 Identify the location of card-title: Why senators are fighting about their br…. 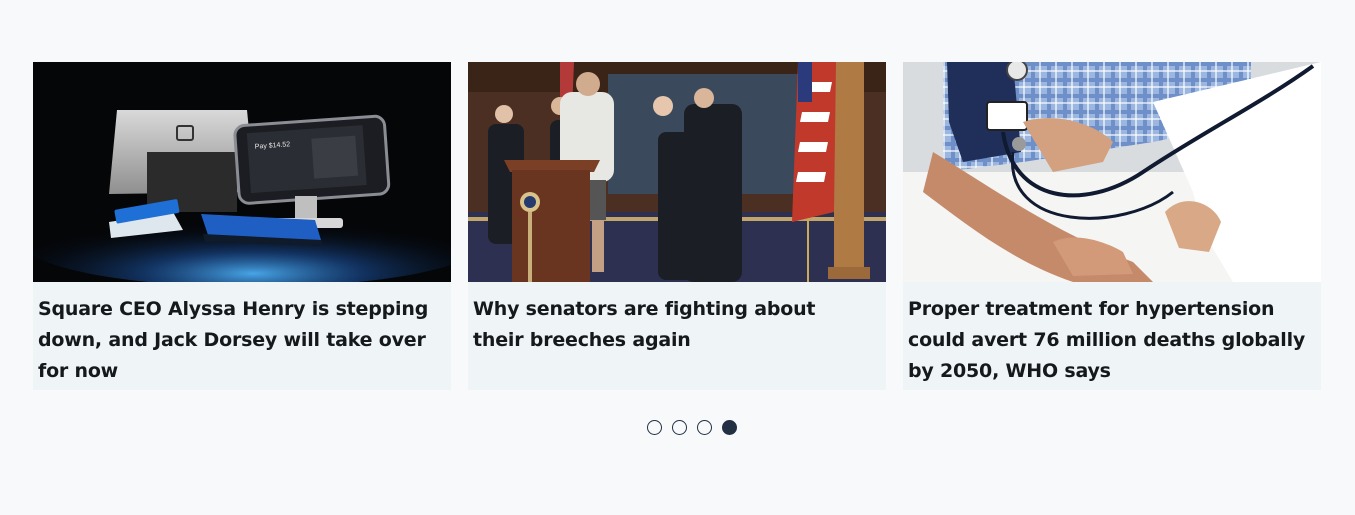
(644, 324).